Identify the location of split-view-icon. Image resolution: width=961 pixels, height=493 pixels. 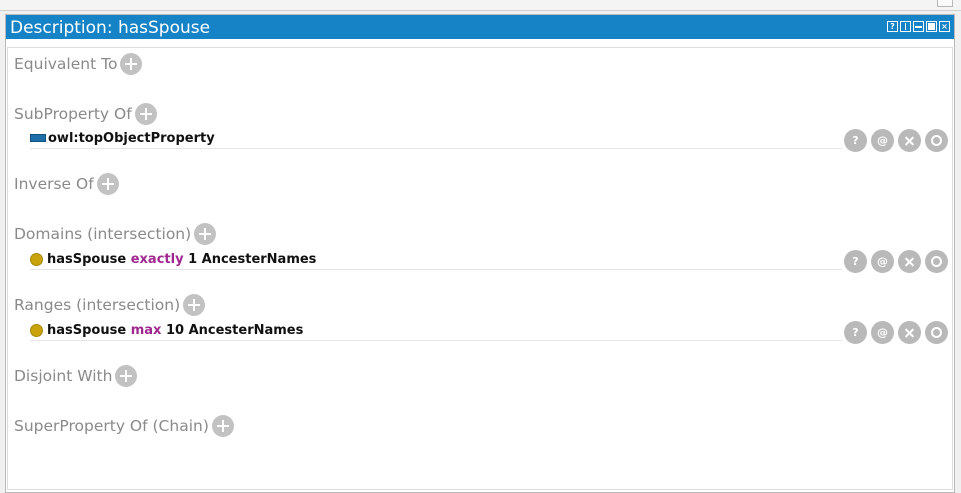
(905, 26).